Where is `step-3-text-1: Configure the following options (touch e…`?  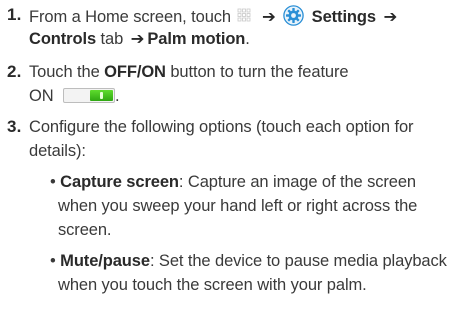 step-3-text-1: Configure the following options (touch e… is located at coordinates (221, 127).